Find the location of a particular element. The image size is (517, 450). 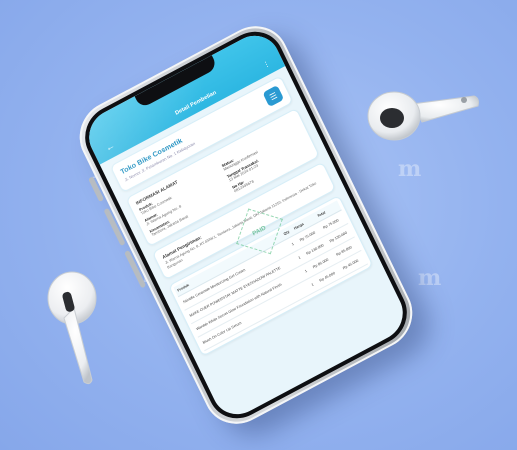

document-icon: ☰ is located at coordinates (273, 96).